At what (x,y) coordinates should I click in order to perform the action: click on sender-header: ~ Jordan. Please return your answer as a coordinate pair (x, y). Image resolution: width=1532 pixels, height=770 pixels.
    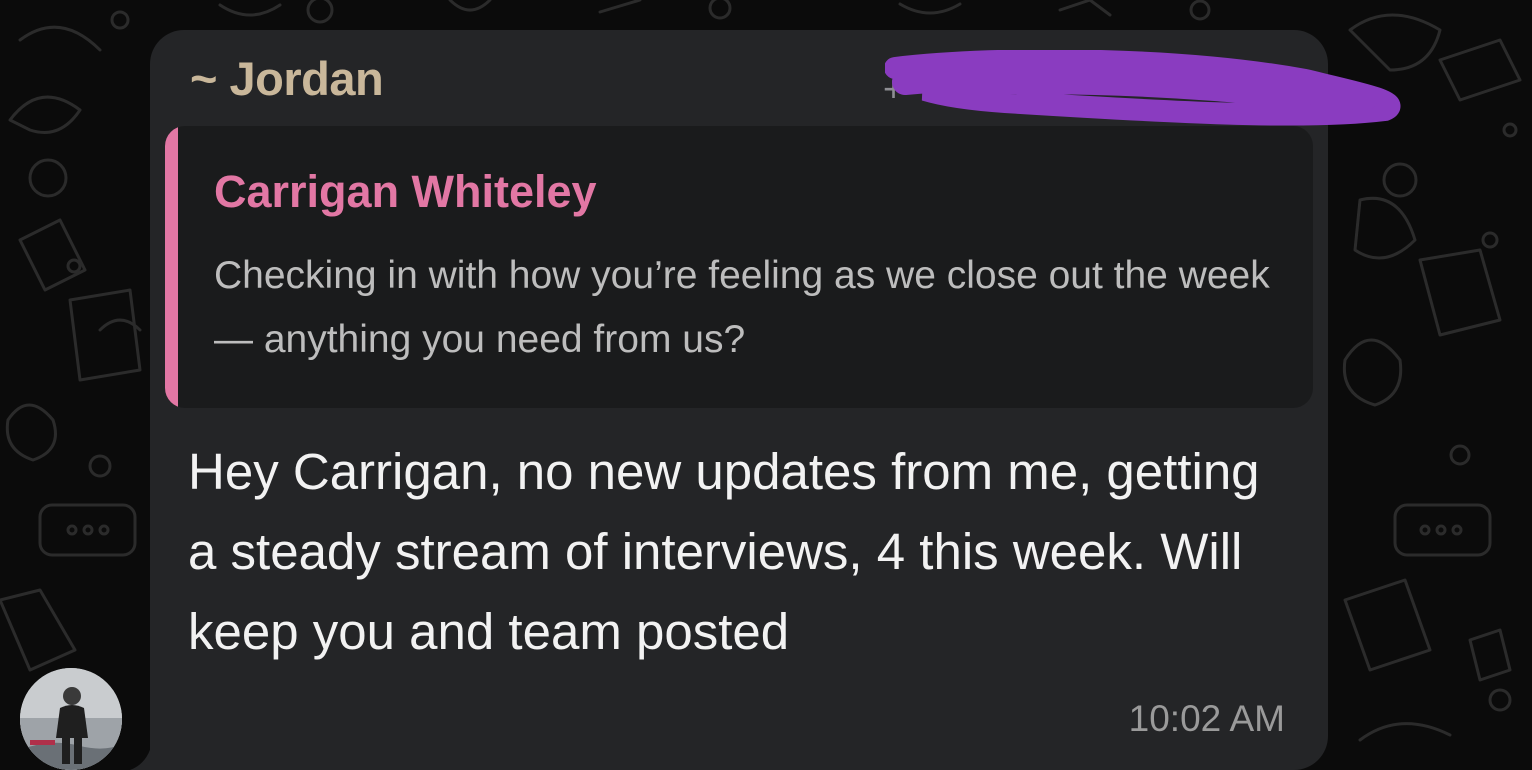
    Looking at the image, I should click on (287, 78).